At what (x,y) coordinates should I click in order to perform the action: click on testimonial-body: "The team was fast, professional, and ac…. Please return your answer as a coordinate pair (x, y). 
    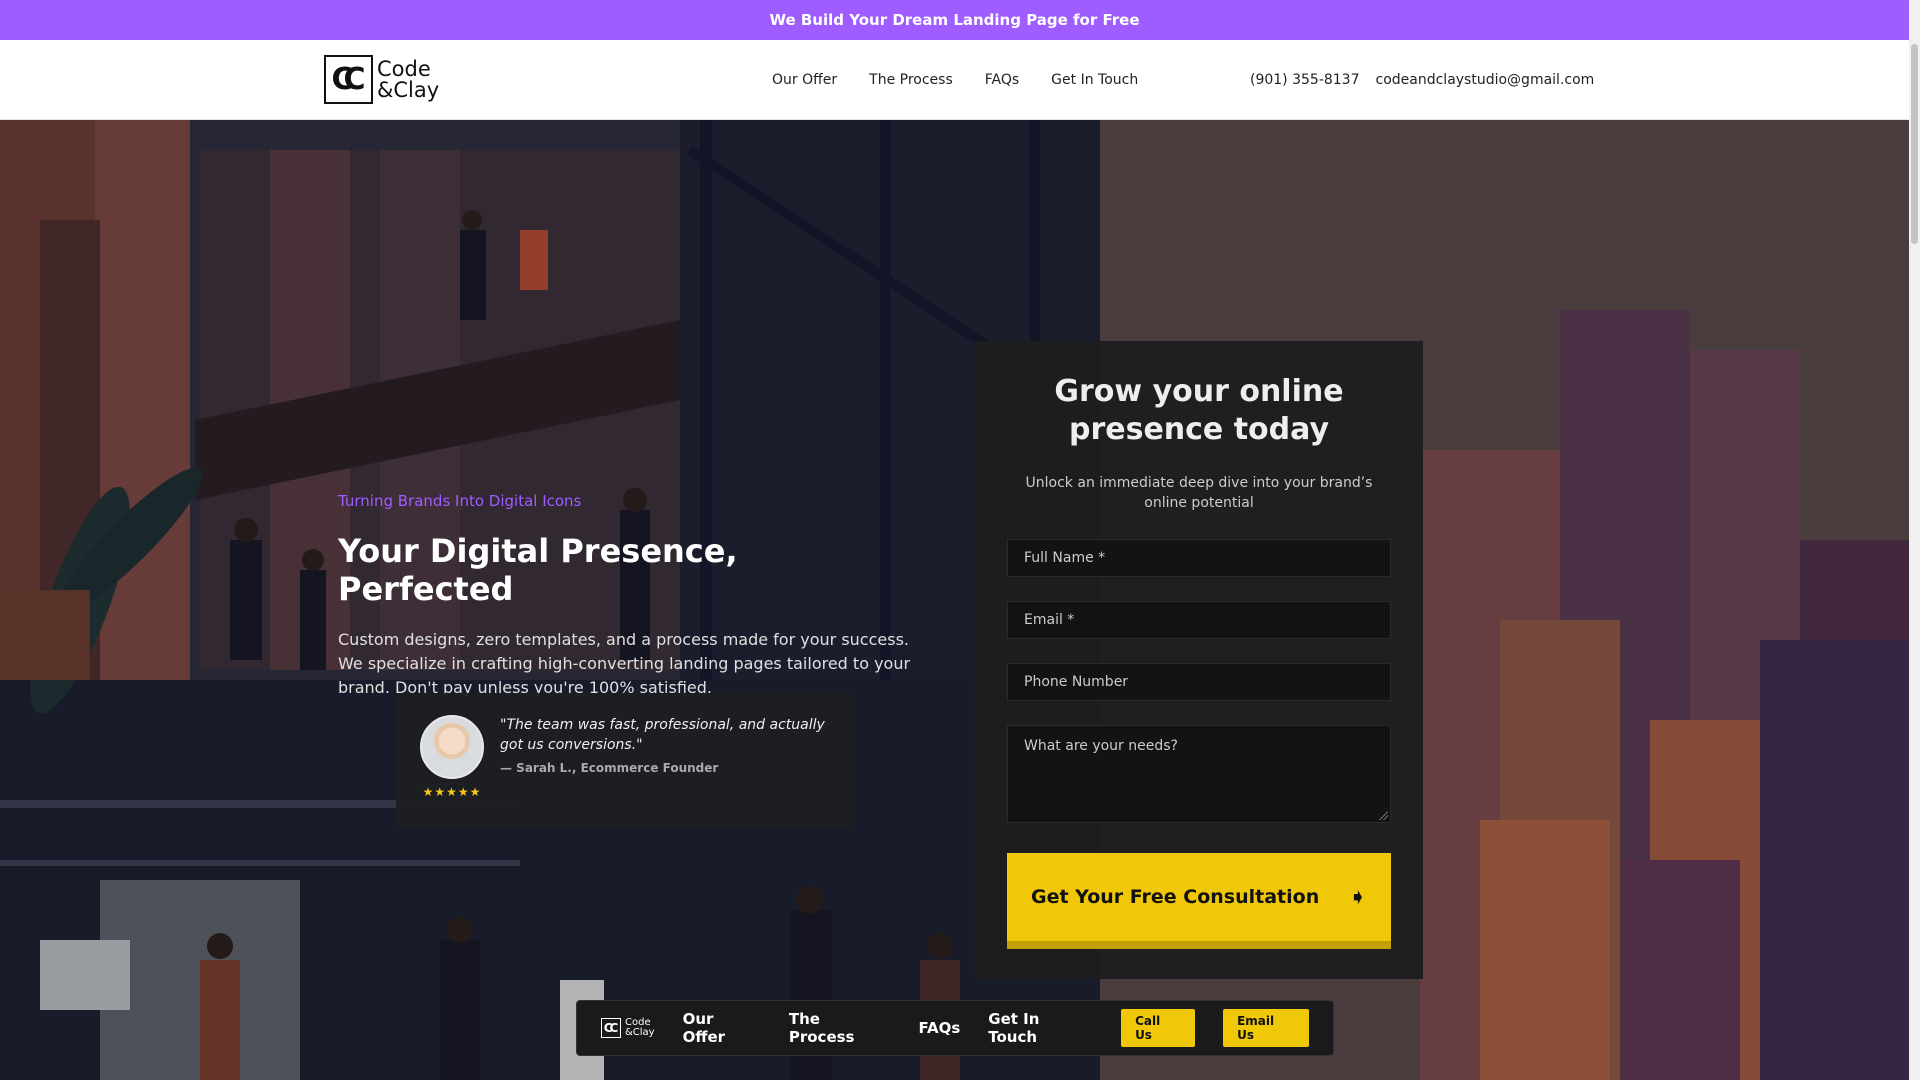
    Looking at the image, I should click on (666, 760).